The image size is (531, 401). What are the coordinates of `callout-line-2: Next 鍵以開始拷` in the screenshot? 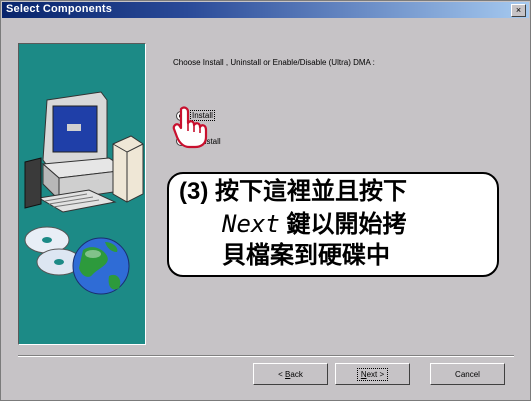 It's located at (314, 224).